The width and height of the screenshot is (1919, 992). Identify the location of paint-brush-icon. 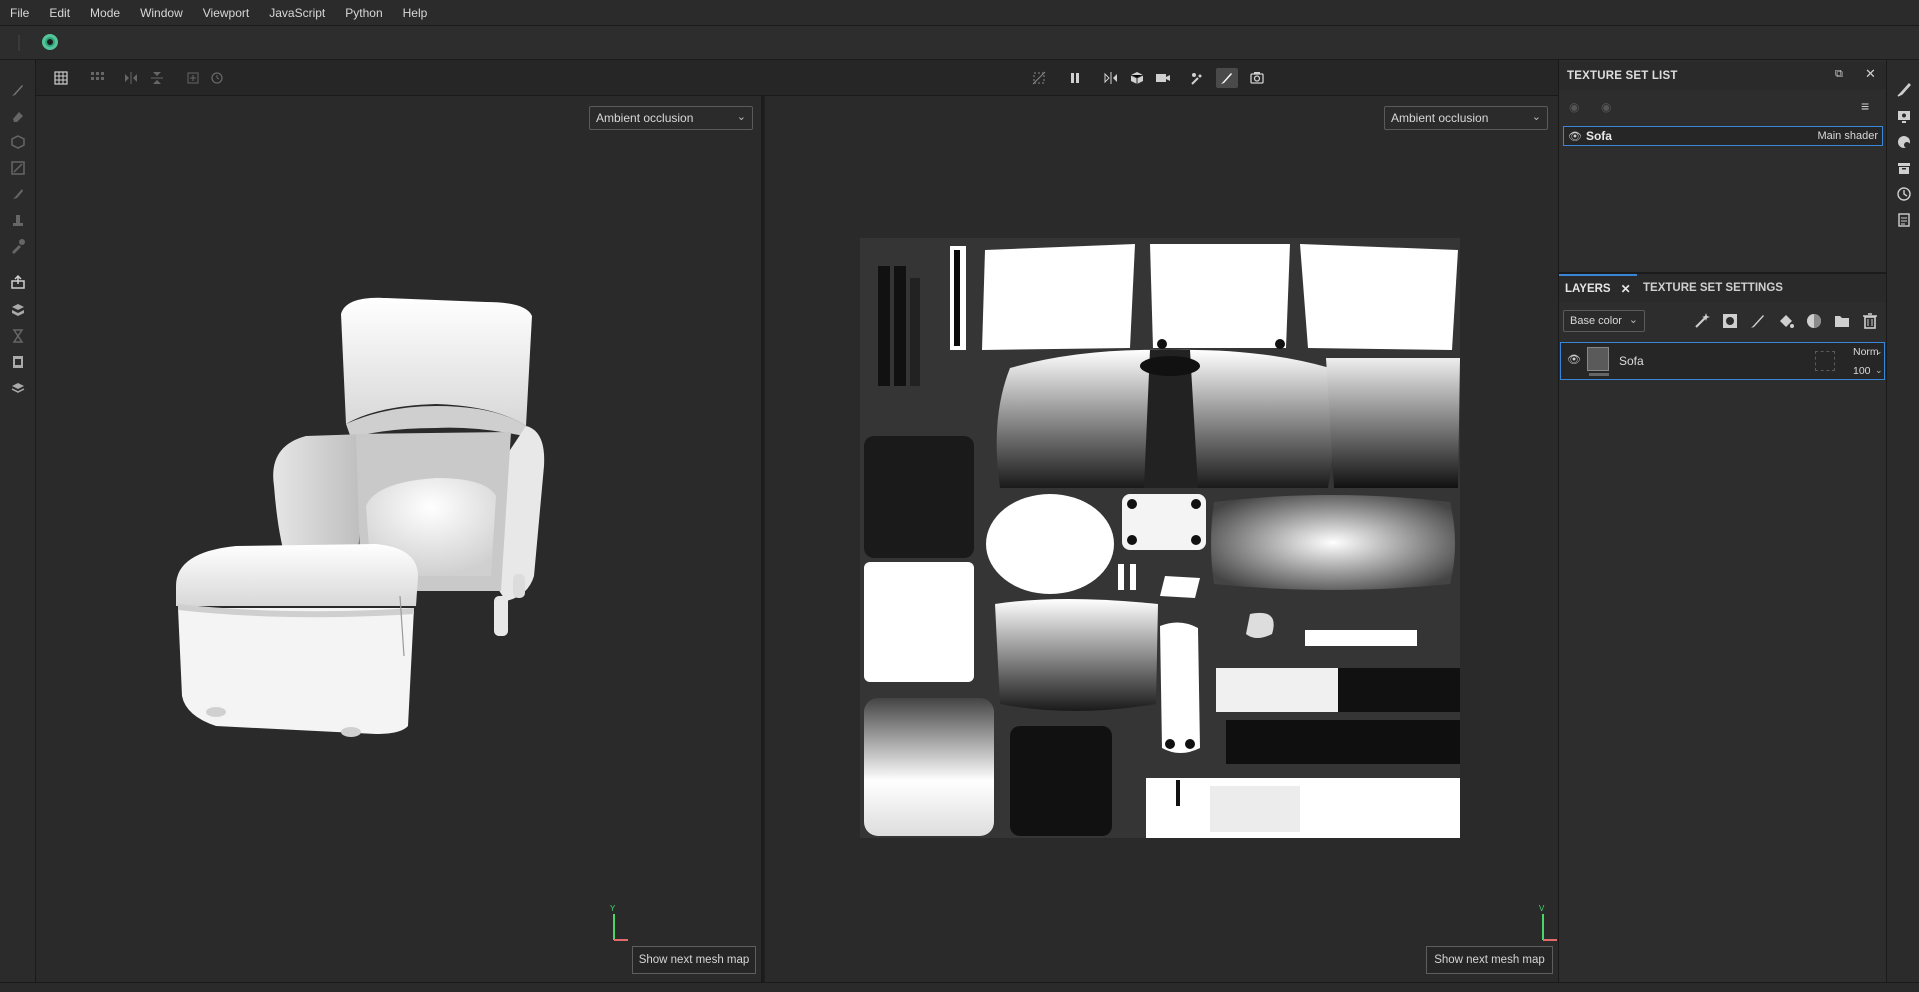
(18, 90).